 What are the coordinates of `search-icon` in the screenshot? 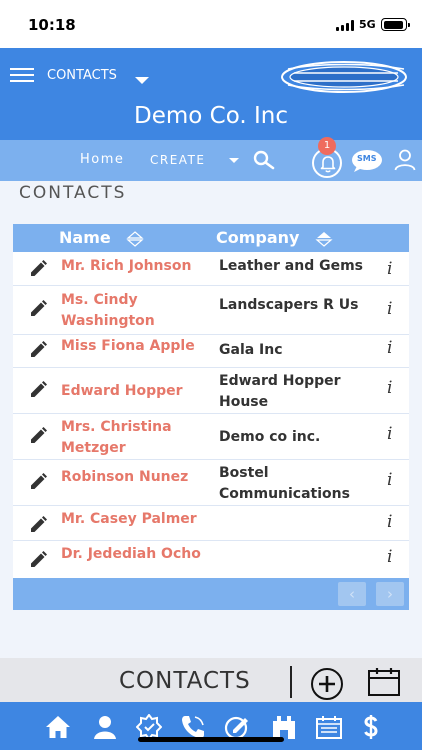 It's located at (264, 161).